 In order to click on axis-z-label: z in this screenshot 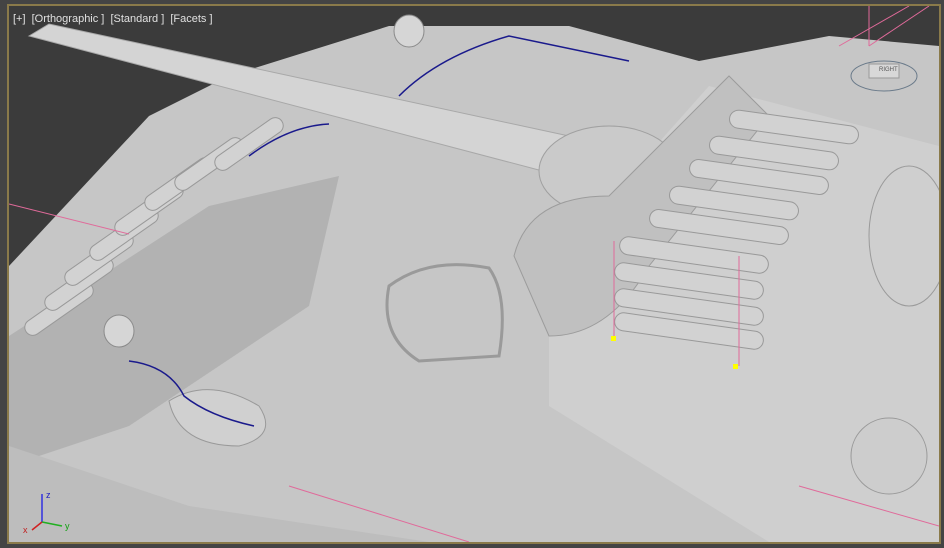, I will do `click(48, 495)`.